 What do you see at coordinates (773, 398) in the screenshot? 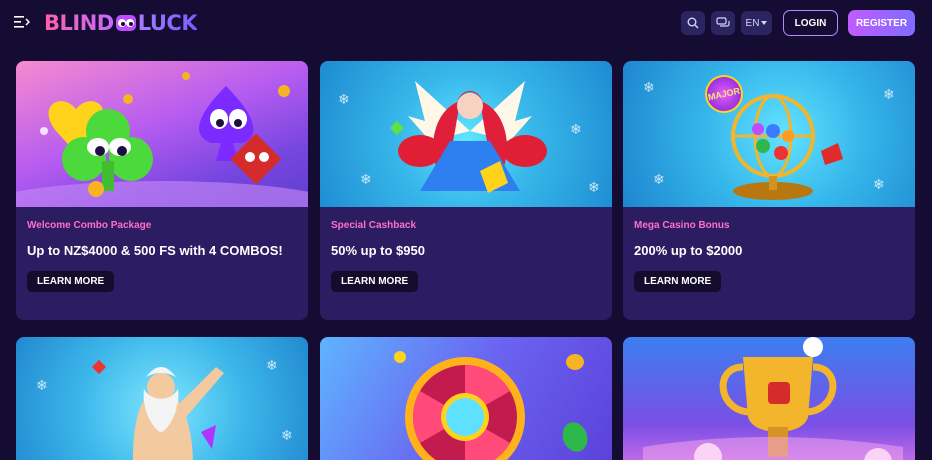
I see `trophy-illustration` at bounding box center [773, 398].